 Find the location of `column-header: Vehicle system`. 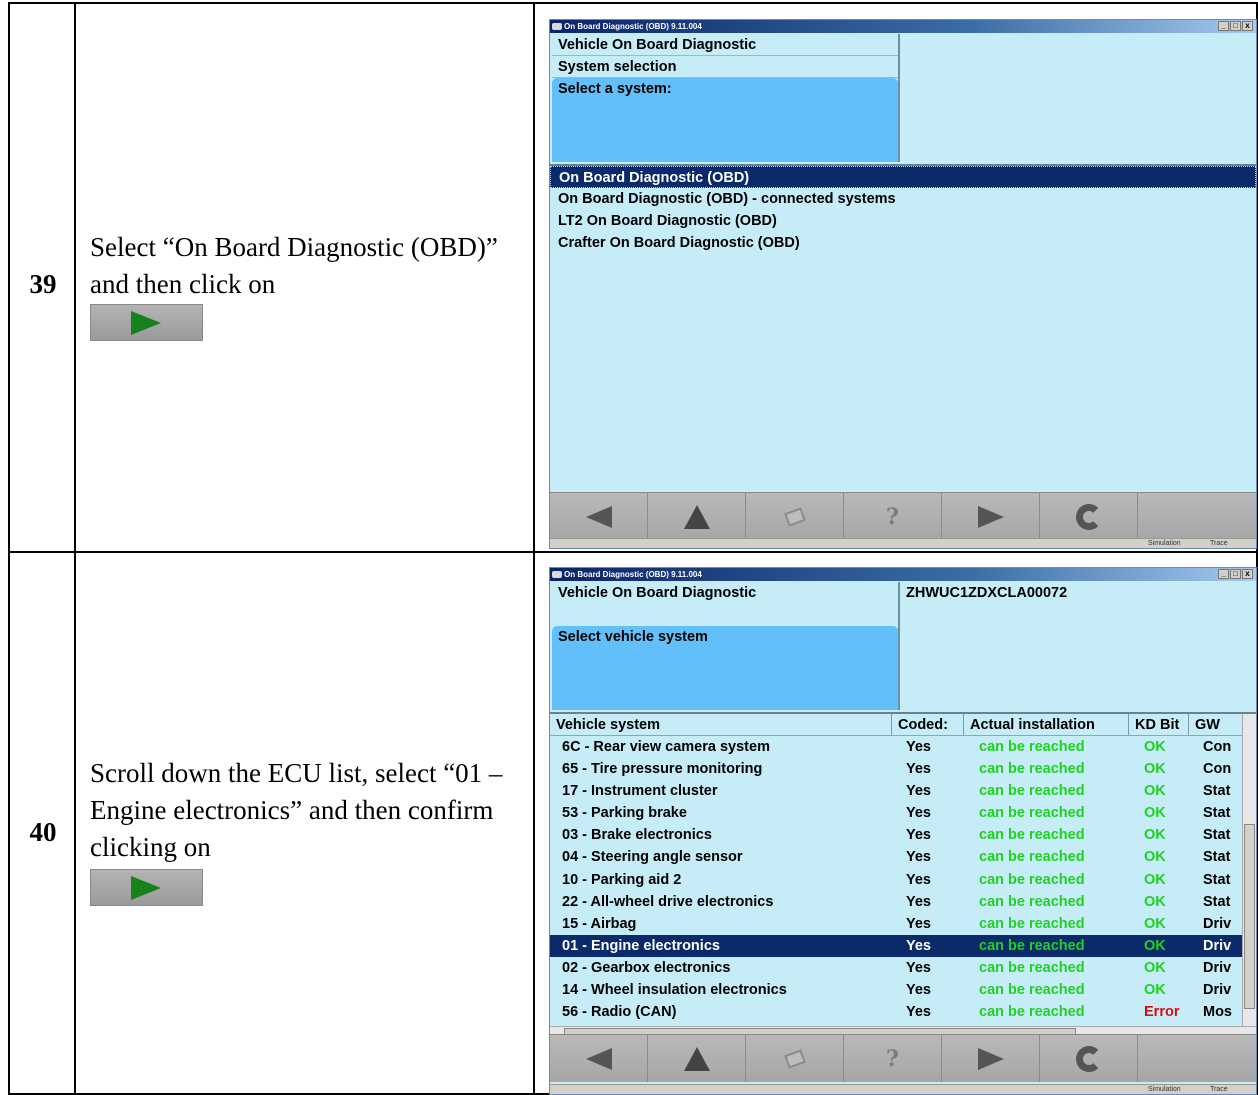

column-header: Vehicle system is located at coordinates (721, 724).